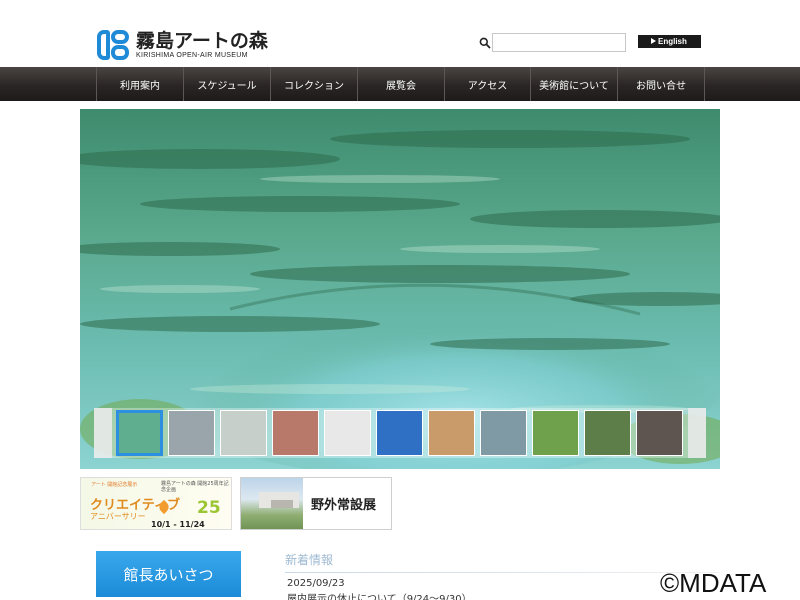  Describe the element at coordinates (243, 433) in the screenshot. I see `thumbnail-installation` at that location.